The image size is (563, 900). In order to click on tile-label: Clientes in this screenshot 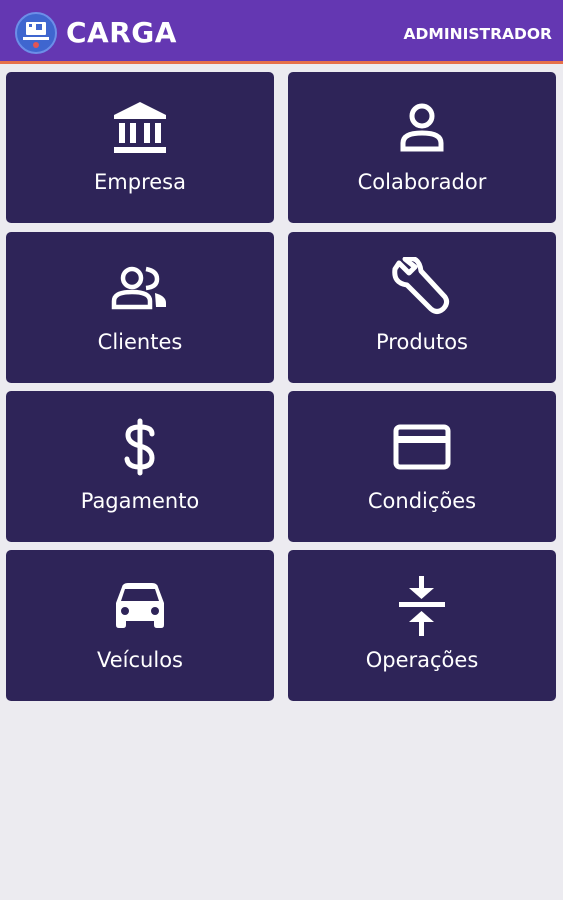, I will do `click(140, 342)`.